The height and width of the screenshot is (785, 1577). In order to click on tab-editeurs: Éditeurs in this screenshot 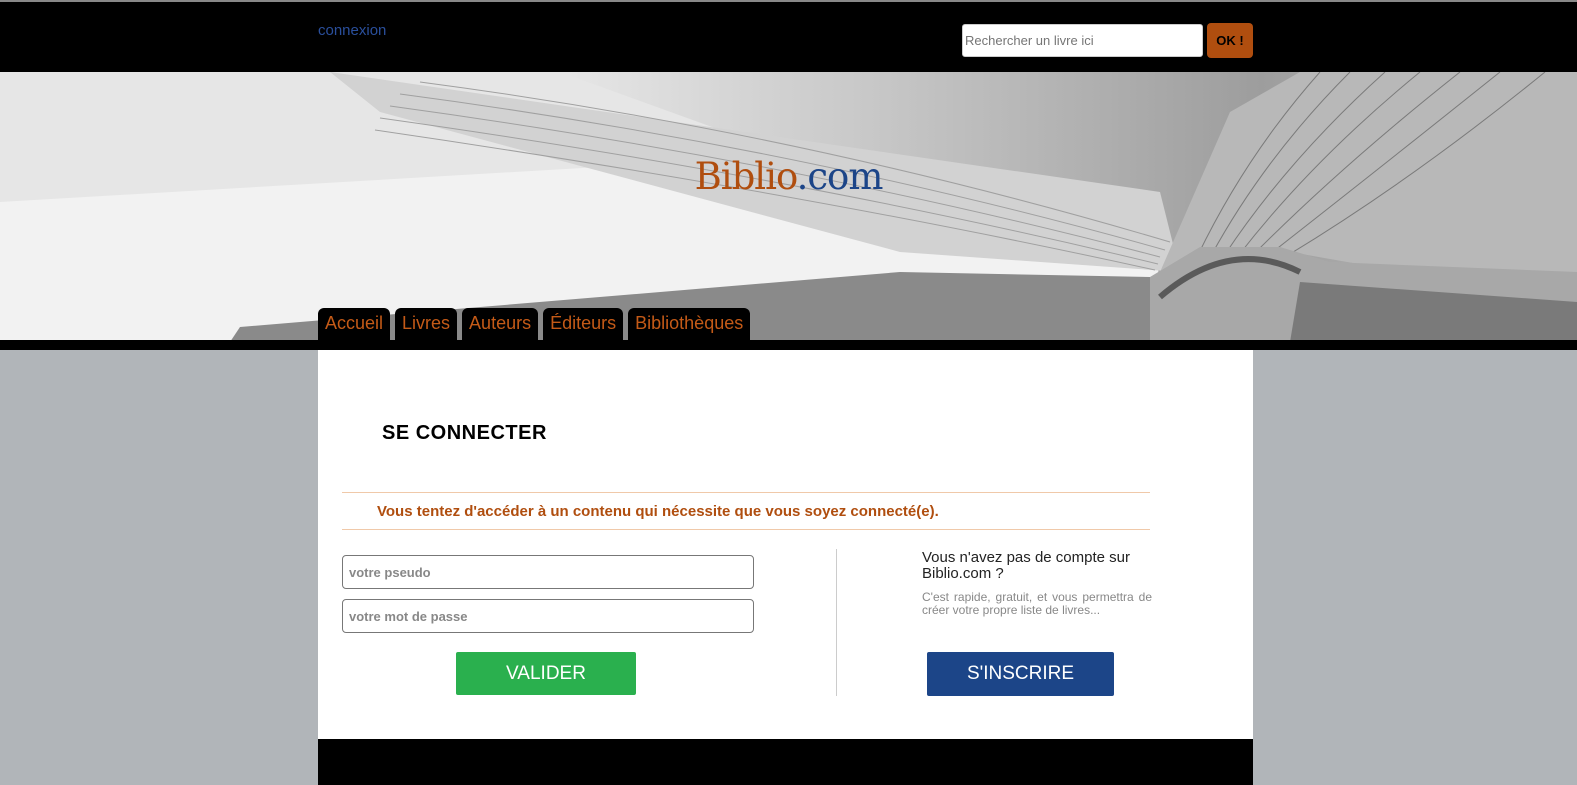, I will do `click(583, 325)`.